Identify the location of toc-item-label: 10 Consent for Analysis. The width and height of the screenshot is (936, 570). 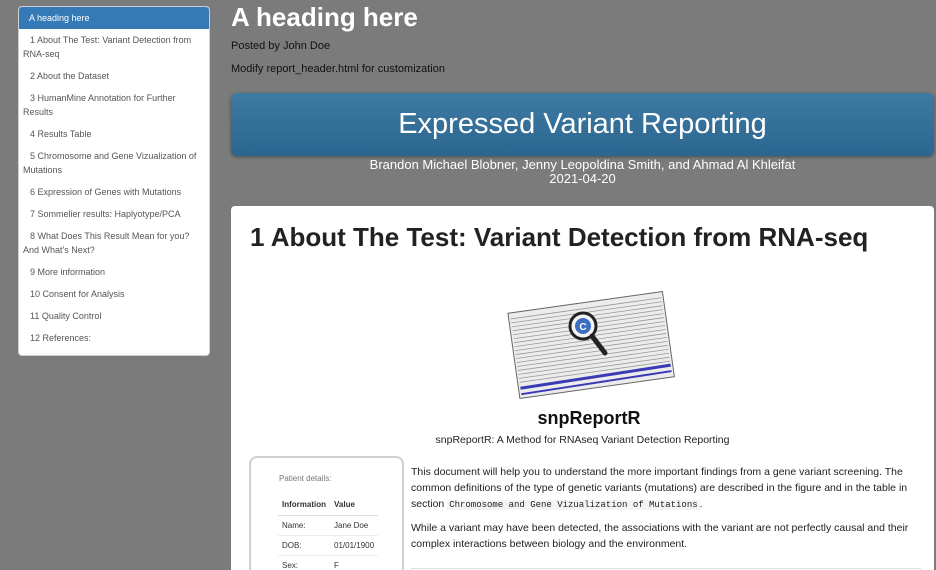
(77, 294).